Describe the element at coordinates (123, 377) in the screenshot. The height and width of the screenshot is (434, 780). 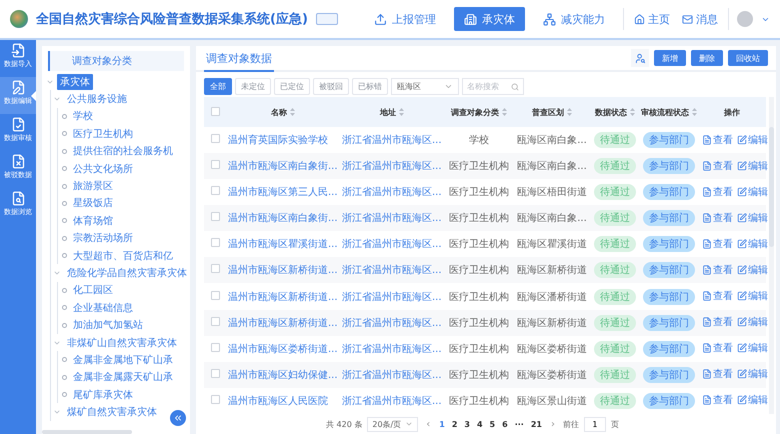
I see `tree-item: 金属非金属露天矿山承` at that location.